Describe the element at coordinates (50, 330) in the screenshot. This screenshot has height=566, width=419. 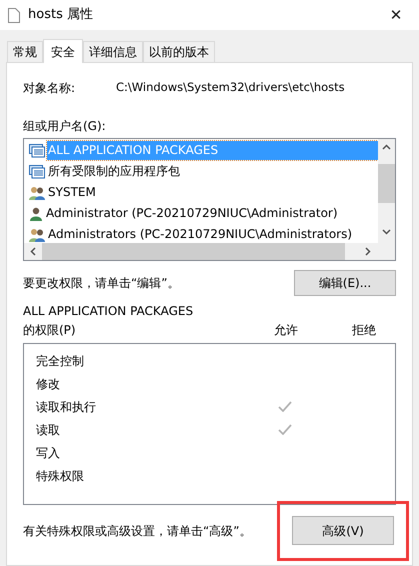
I see `permissions-heading: 的权限(P)` at that location.